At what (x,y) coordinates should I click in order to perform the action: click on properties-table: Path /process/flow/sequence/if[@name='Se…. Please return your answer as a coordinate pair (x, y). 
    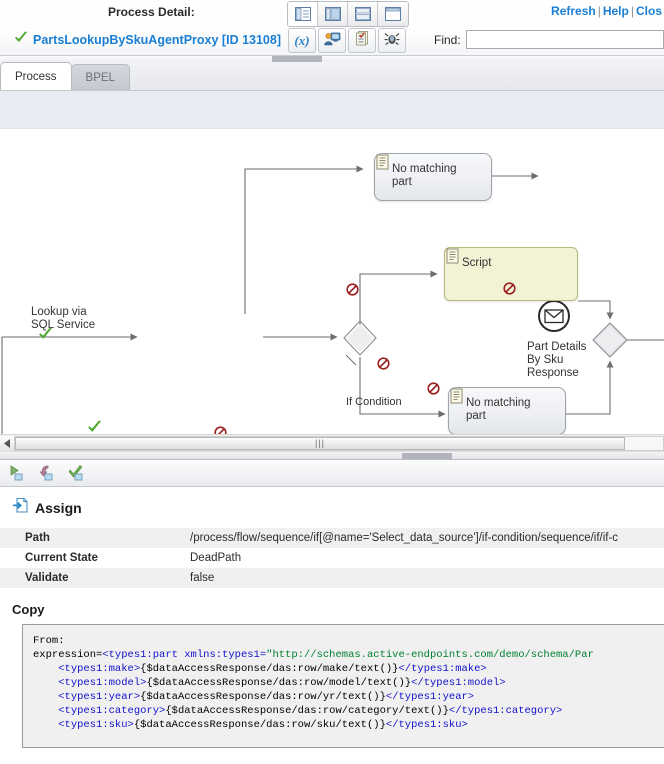
    Looking at the image, I should click on (332, 558).